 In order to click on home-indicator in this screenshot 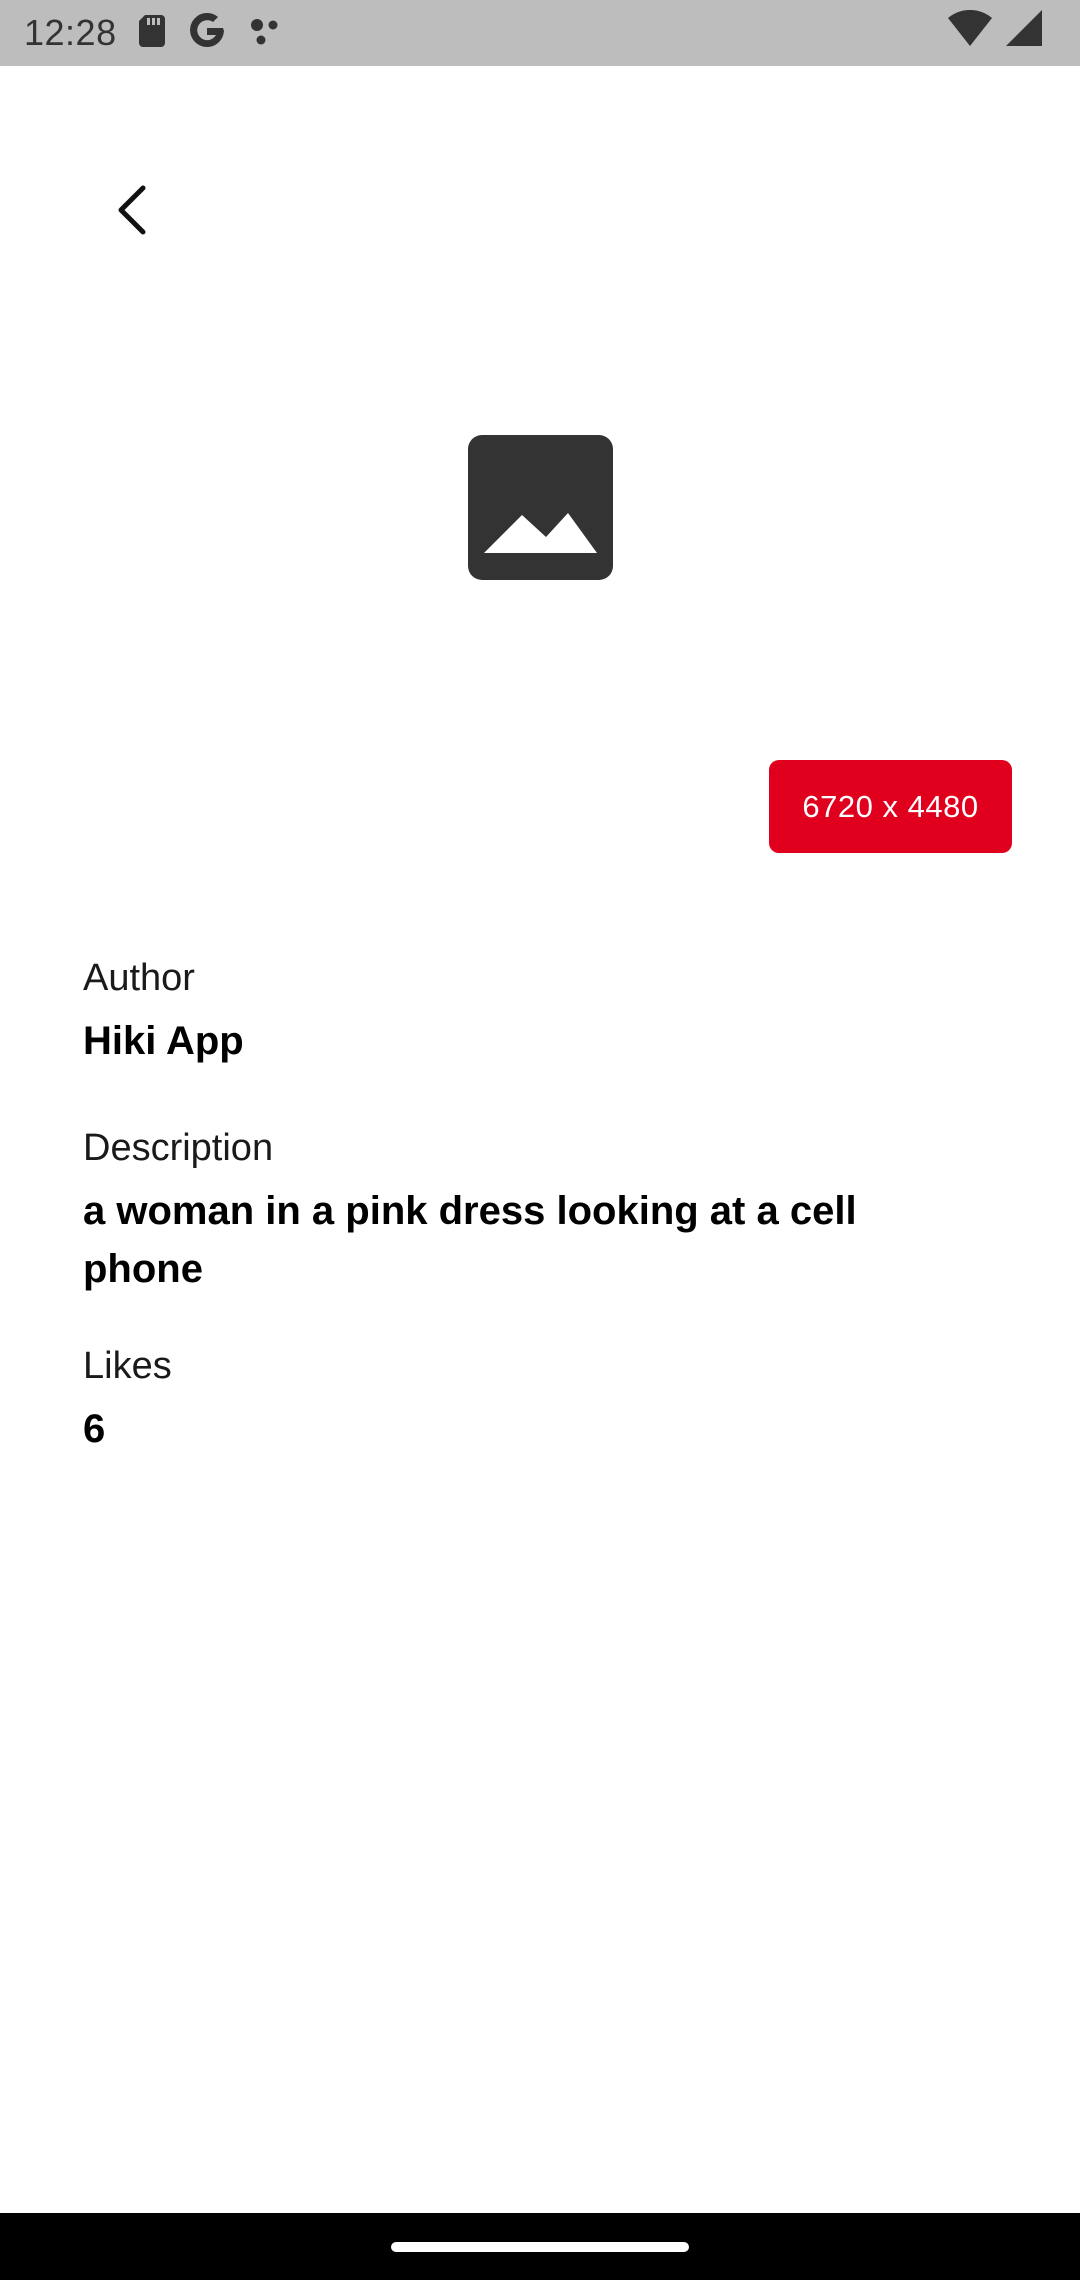, I will do `click(540, 2247)`.